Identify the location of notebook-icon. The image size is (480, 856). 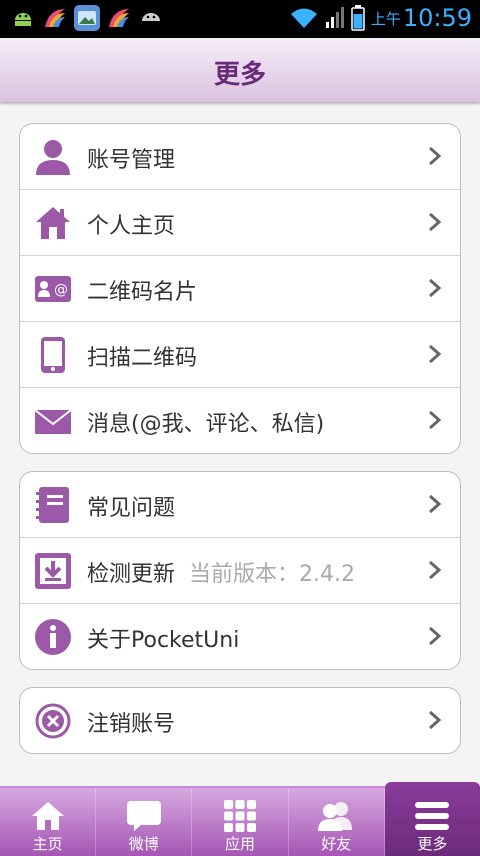
(53, 505).